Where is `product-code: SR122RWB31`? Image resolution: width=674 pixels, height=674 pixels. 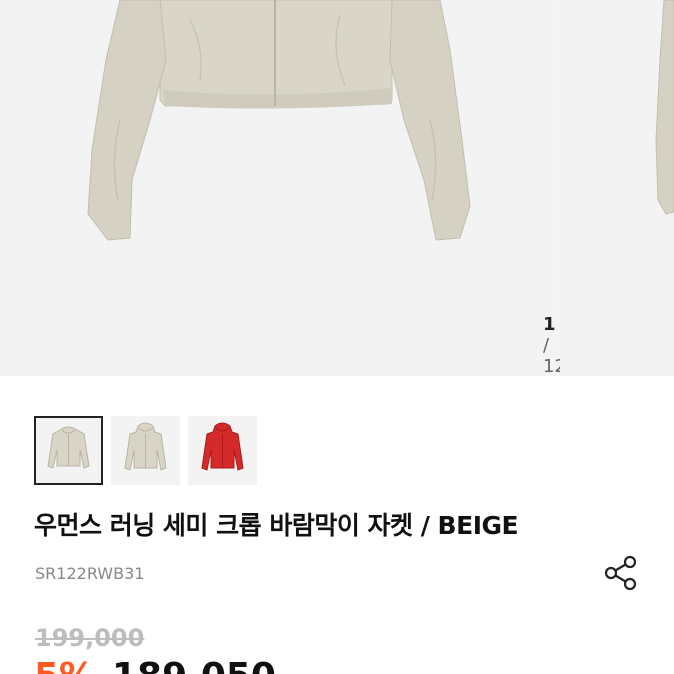
product-code: SR122RWB31 is located at coordinates (90, 573).